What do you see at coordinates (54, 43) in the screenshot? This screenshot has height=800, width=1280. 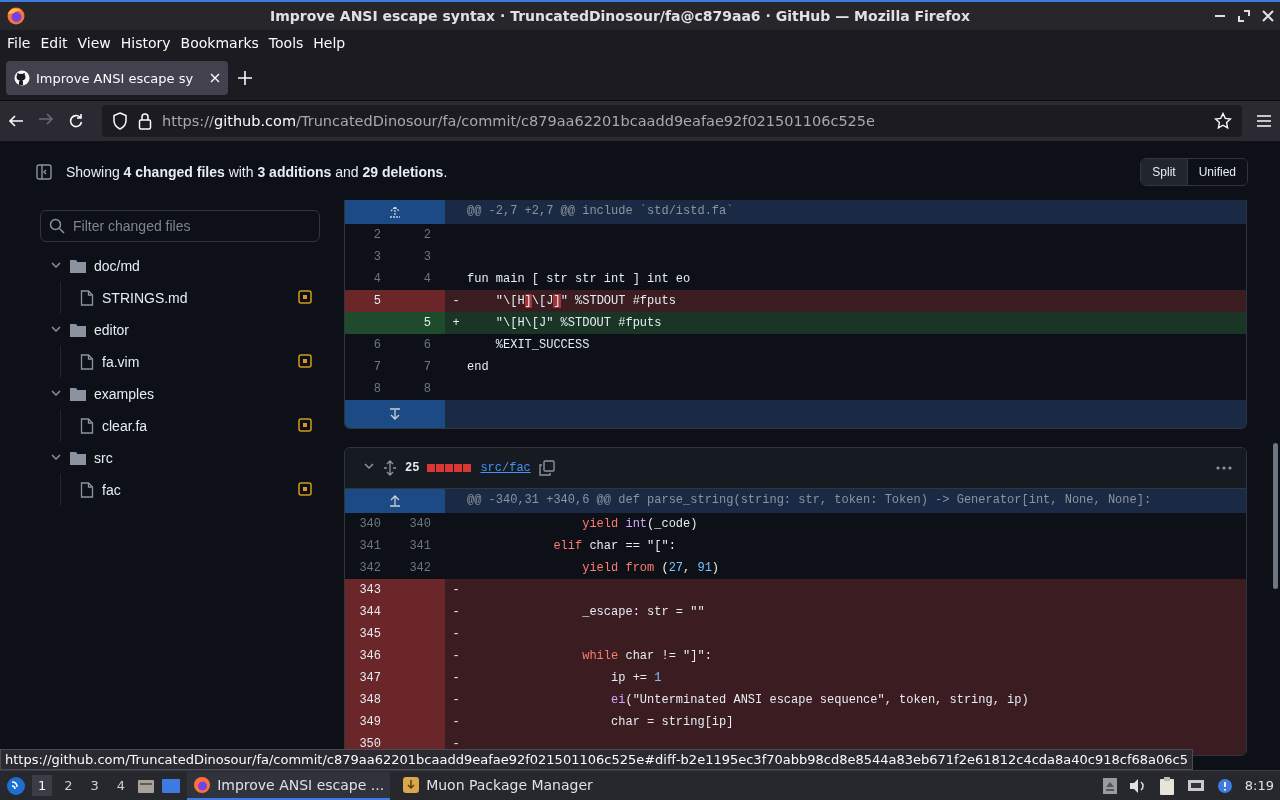 I see `menu-item: Edit` at bounding box center [54, 43].